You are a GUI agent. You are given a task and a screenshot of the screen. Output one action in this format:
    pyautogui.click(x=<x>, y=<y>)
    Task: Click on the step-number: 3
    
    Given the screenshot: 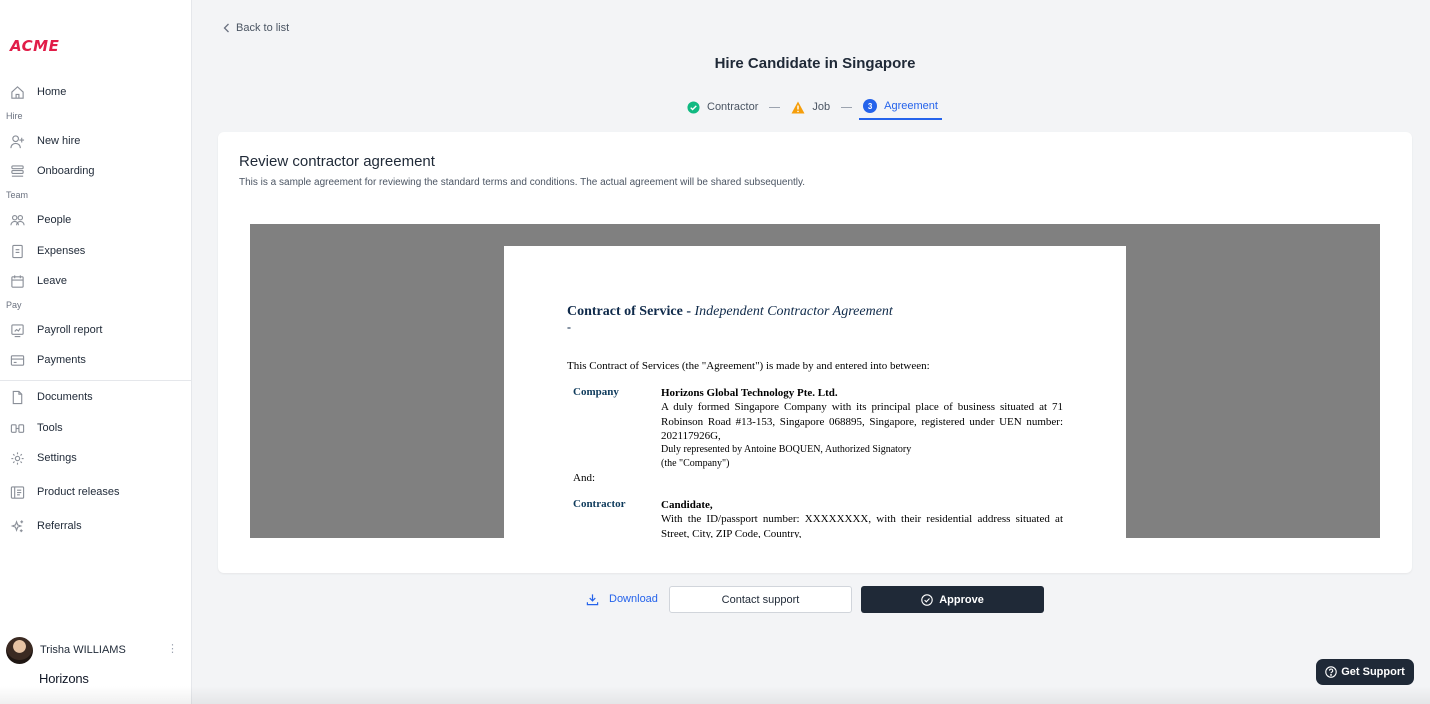 What is the action you would take?
    pyautogui.click(x=870, y=106)
    